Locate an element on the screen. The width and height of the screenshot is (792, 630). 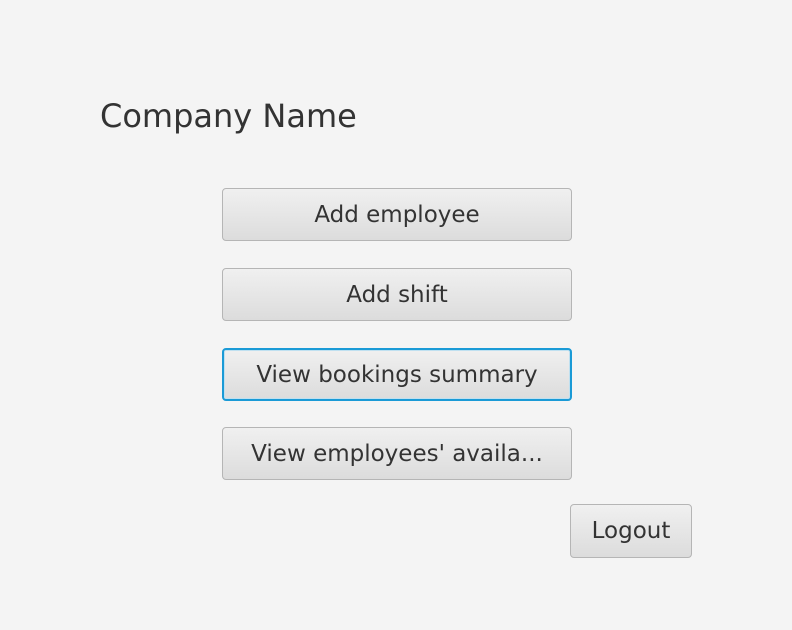
logout-button: Logout is located at coordinates (631, 531).